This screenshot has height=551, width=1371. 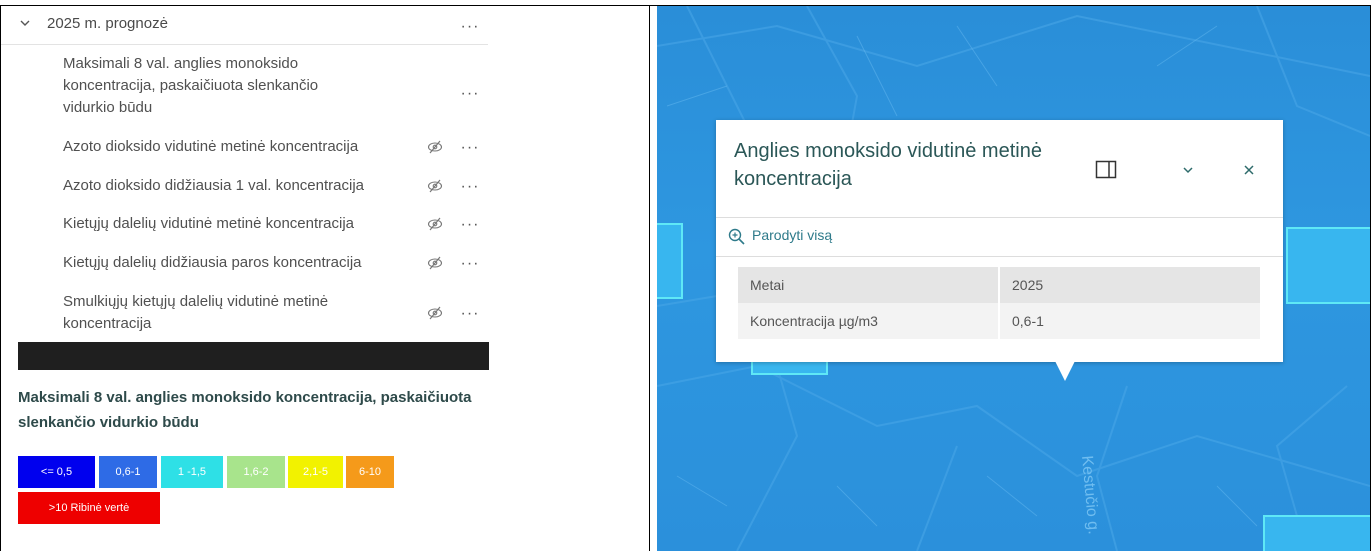 I want to click on legend-swatch-label: 1,6-2, so click(x=256, y=472).